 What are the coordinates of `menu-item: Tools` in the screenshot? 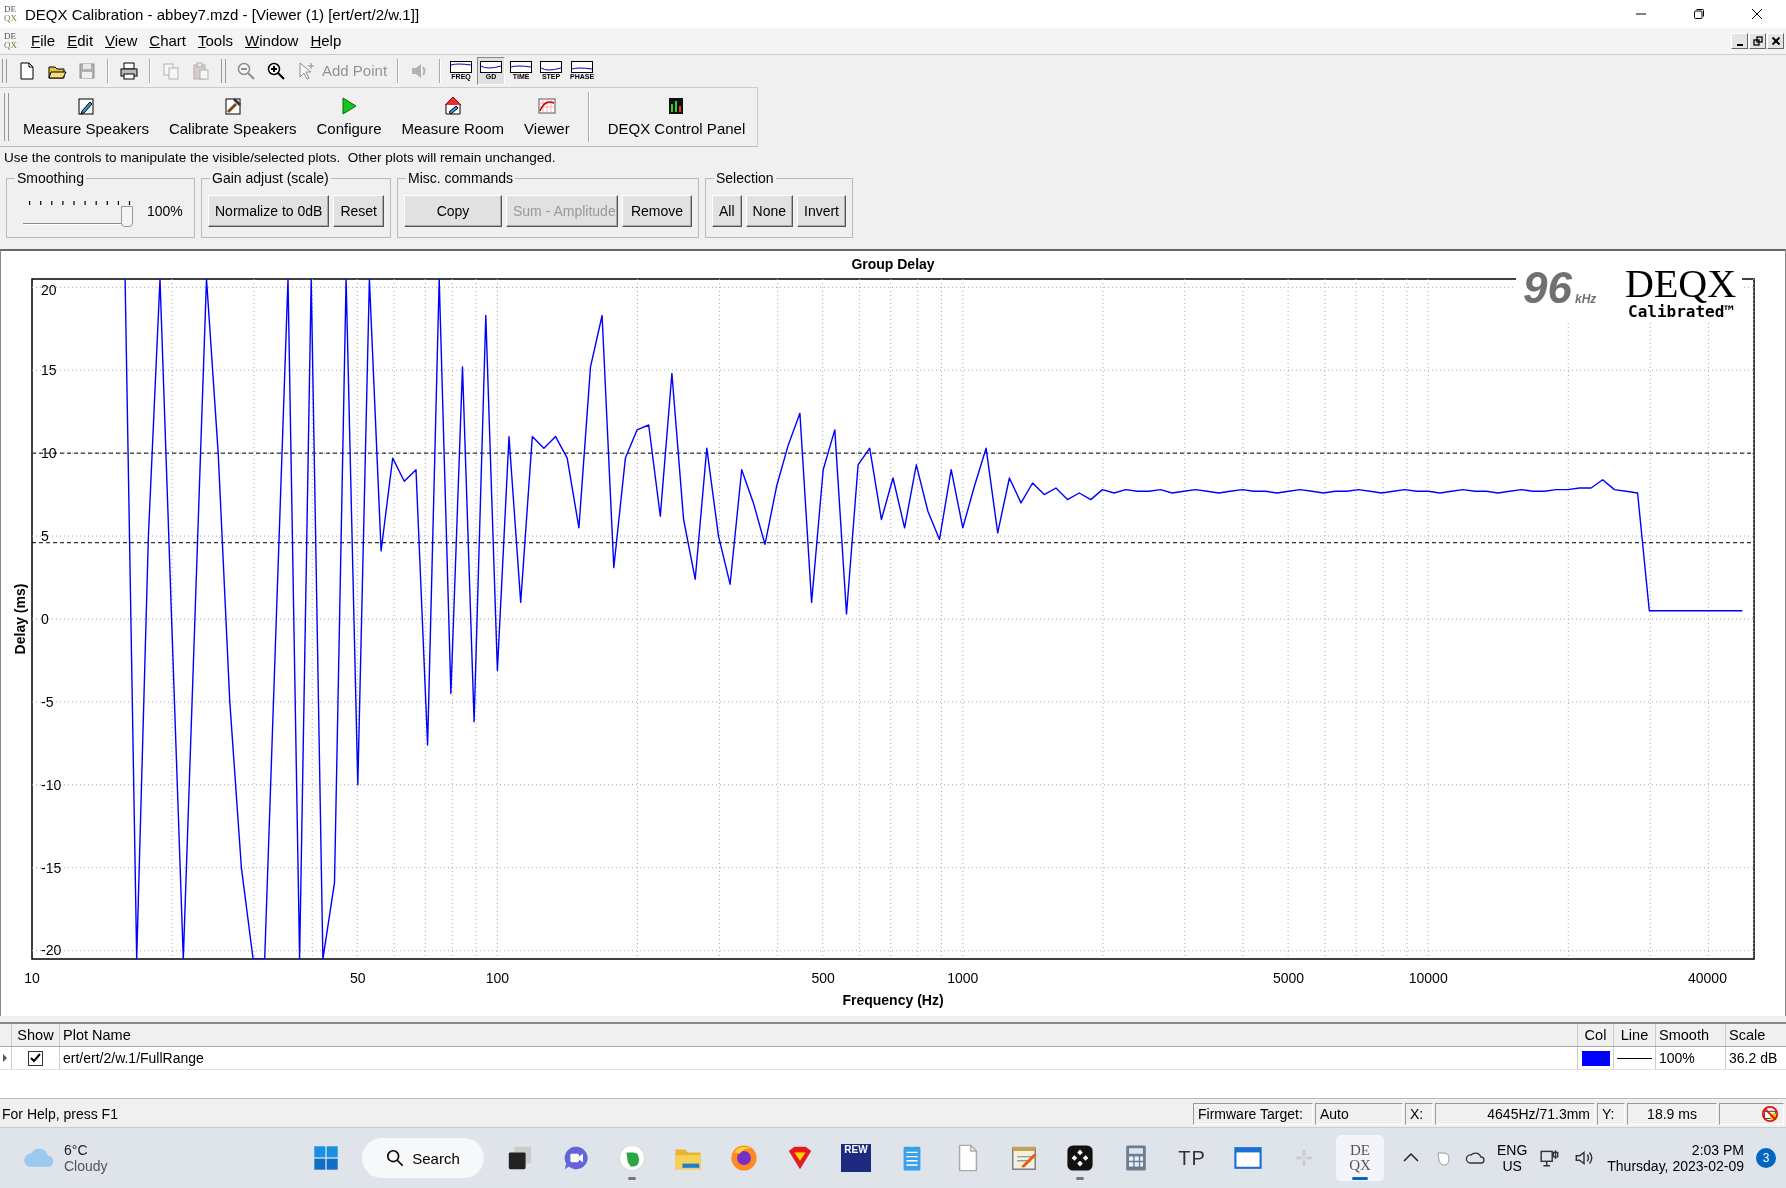 It's located at (216, 41).